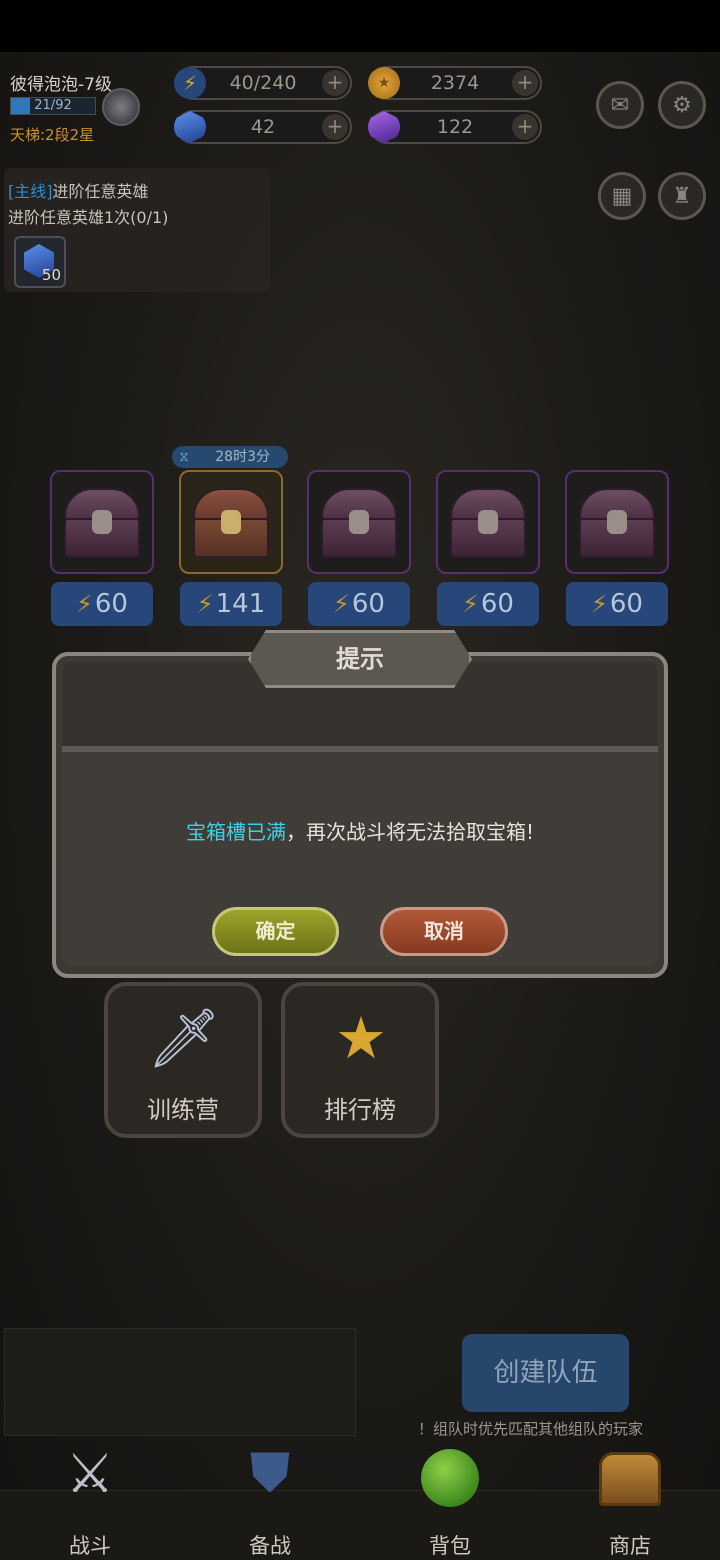 The image size is (720, 1560). Describe the element at coordinates (40, 262) in the screenshot. I see `quest-reward: 50` at that location.